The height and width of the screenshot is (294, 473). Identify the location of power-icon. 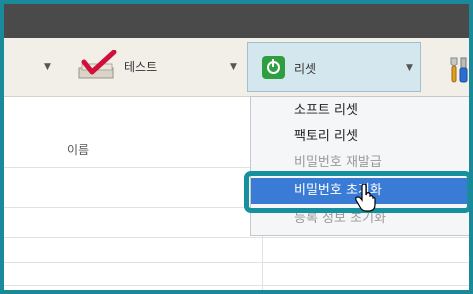
(273, 67).